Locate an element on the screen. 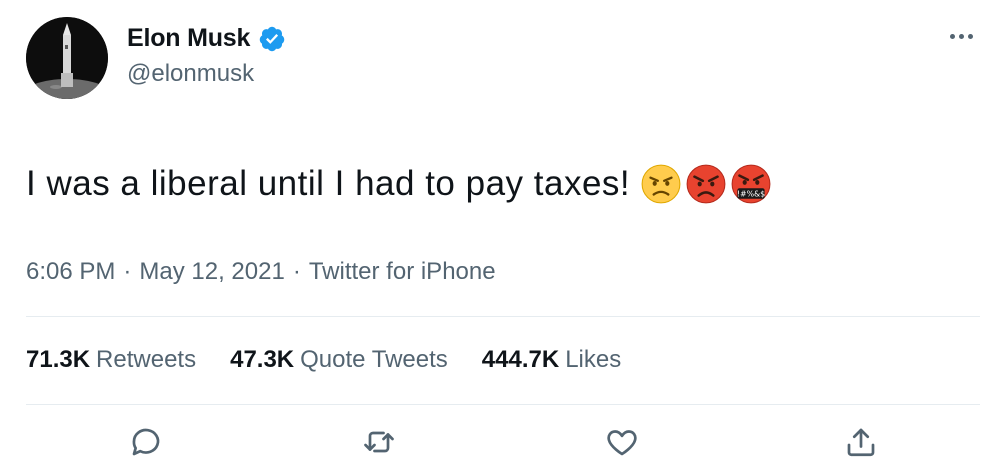  like-icon is located at coordinates (622, 442).